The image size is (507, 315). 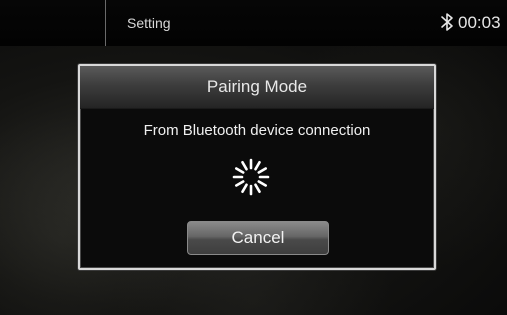 I want to click on dialog-header: Pairing Mode, so click(x=257, y=87).